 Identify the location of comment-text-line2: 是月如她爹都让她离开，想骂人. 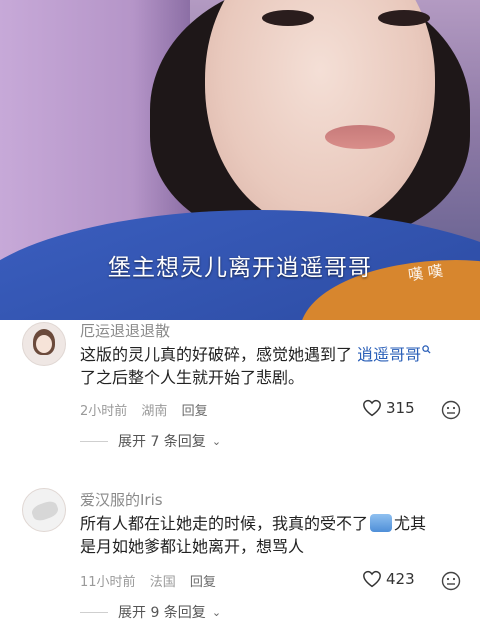
(192, 546).